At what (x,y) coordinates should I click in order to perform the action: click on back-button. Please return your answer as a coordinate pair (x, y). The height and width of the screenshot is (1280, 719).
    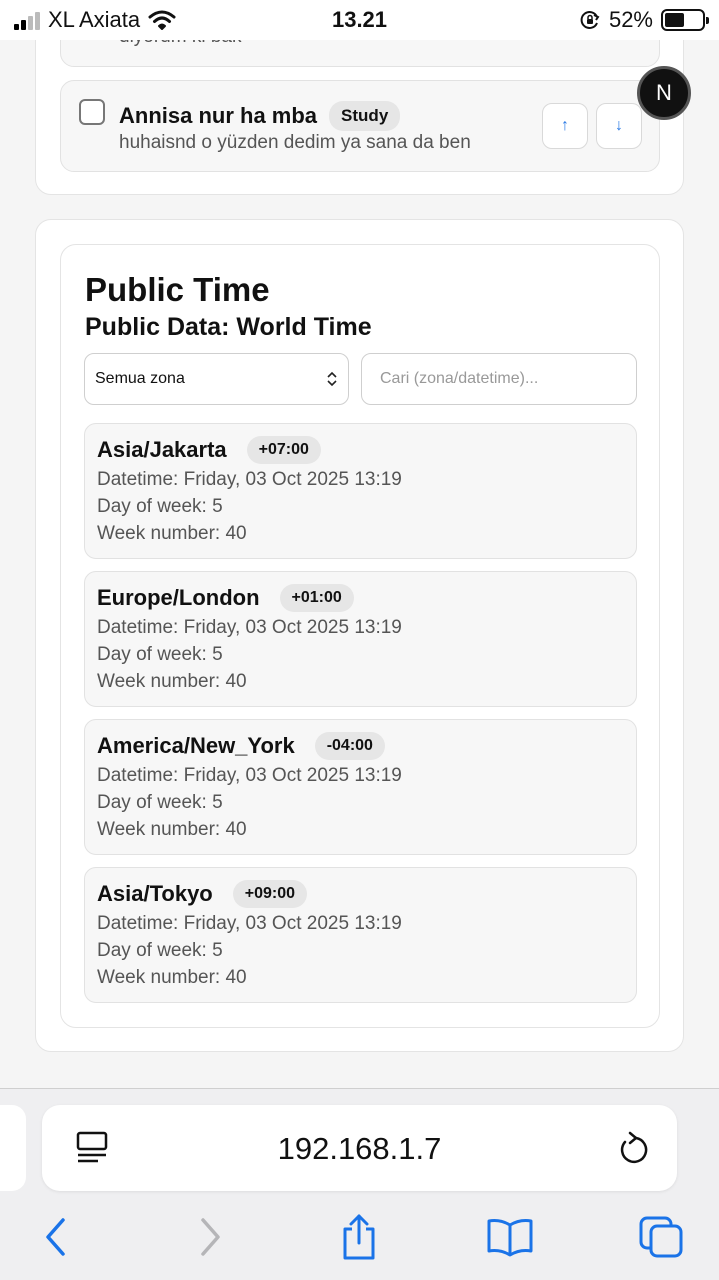
    Looking at the image, I should click on (56, 1237).